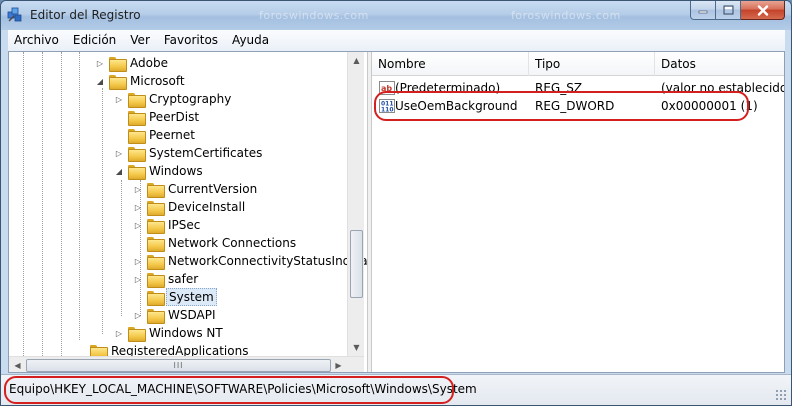 The height and width of the screenshot is (406, 792). What do you see at coordinates (140, 40) in the screenshot?
I see `menu-ver: Ver` at bounding box center [140, 40].